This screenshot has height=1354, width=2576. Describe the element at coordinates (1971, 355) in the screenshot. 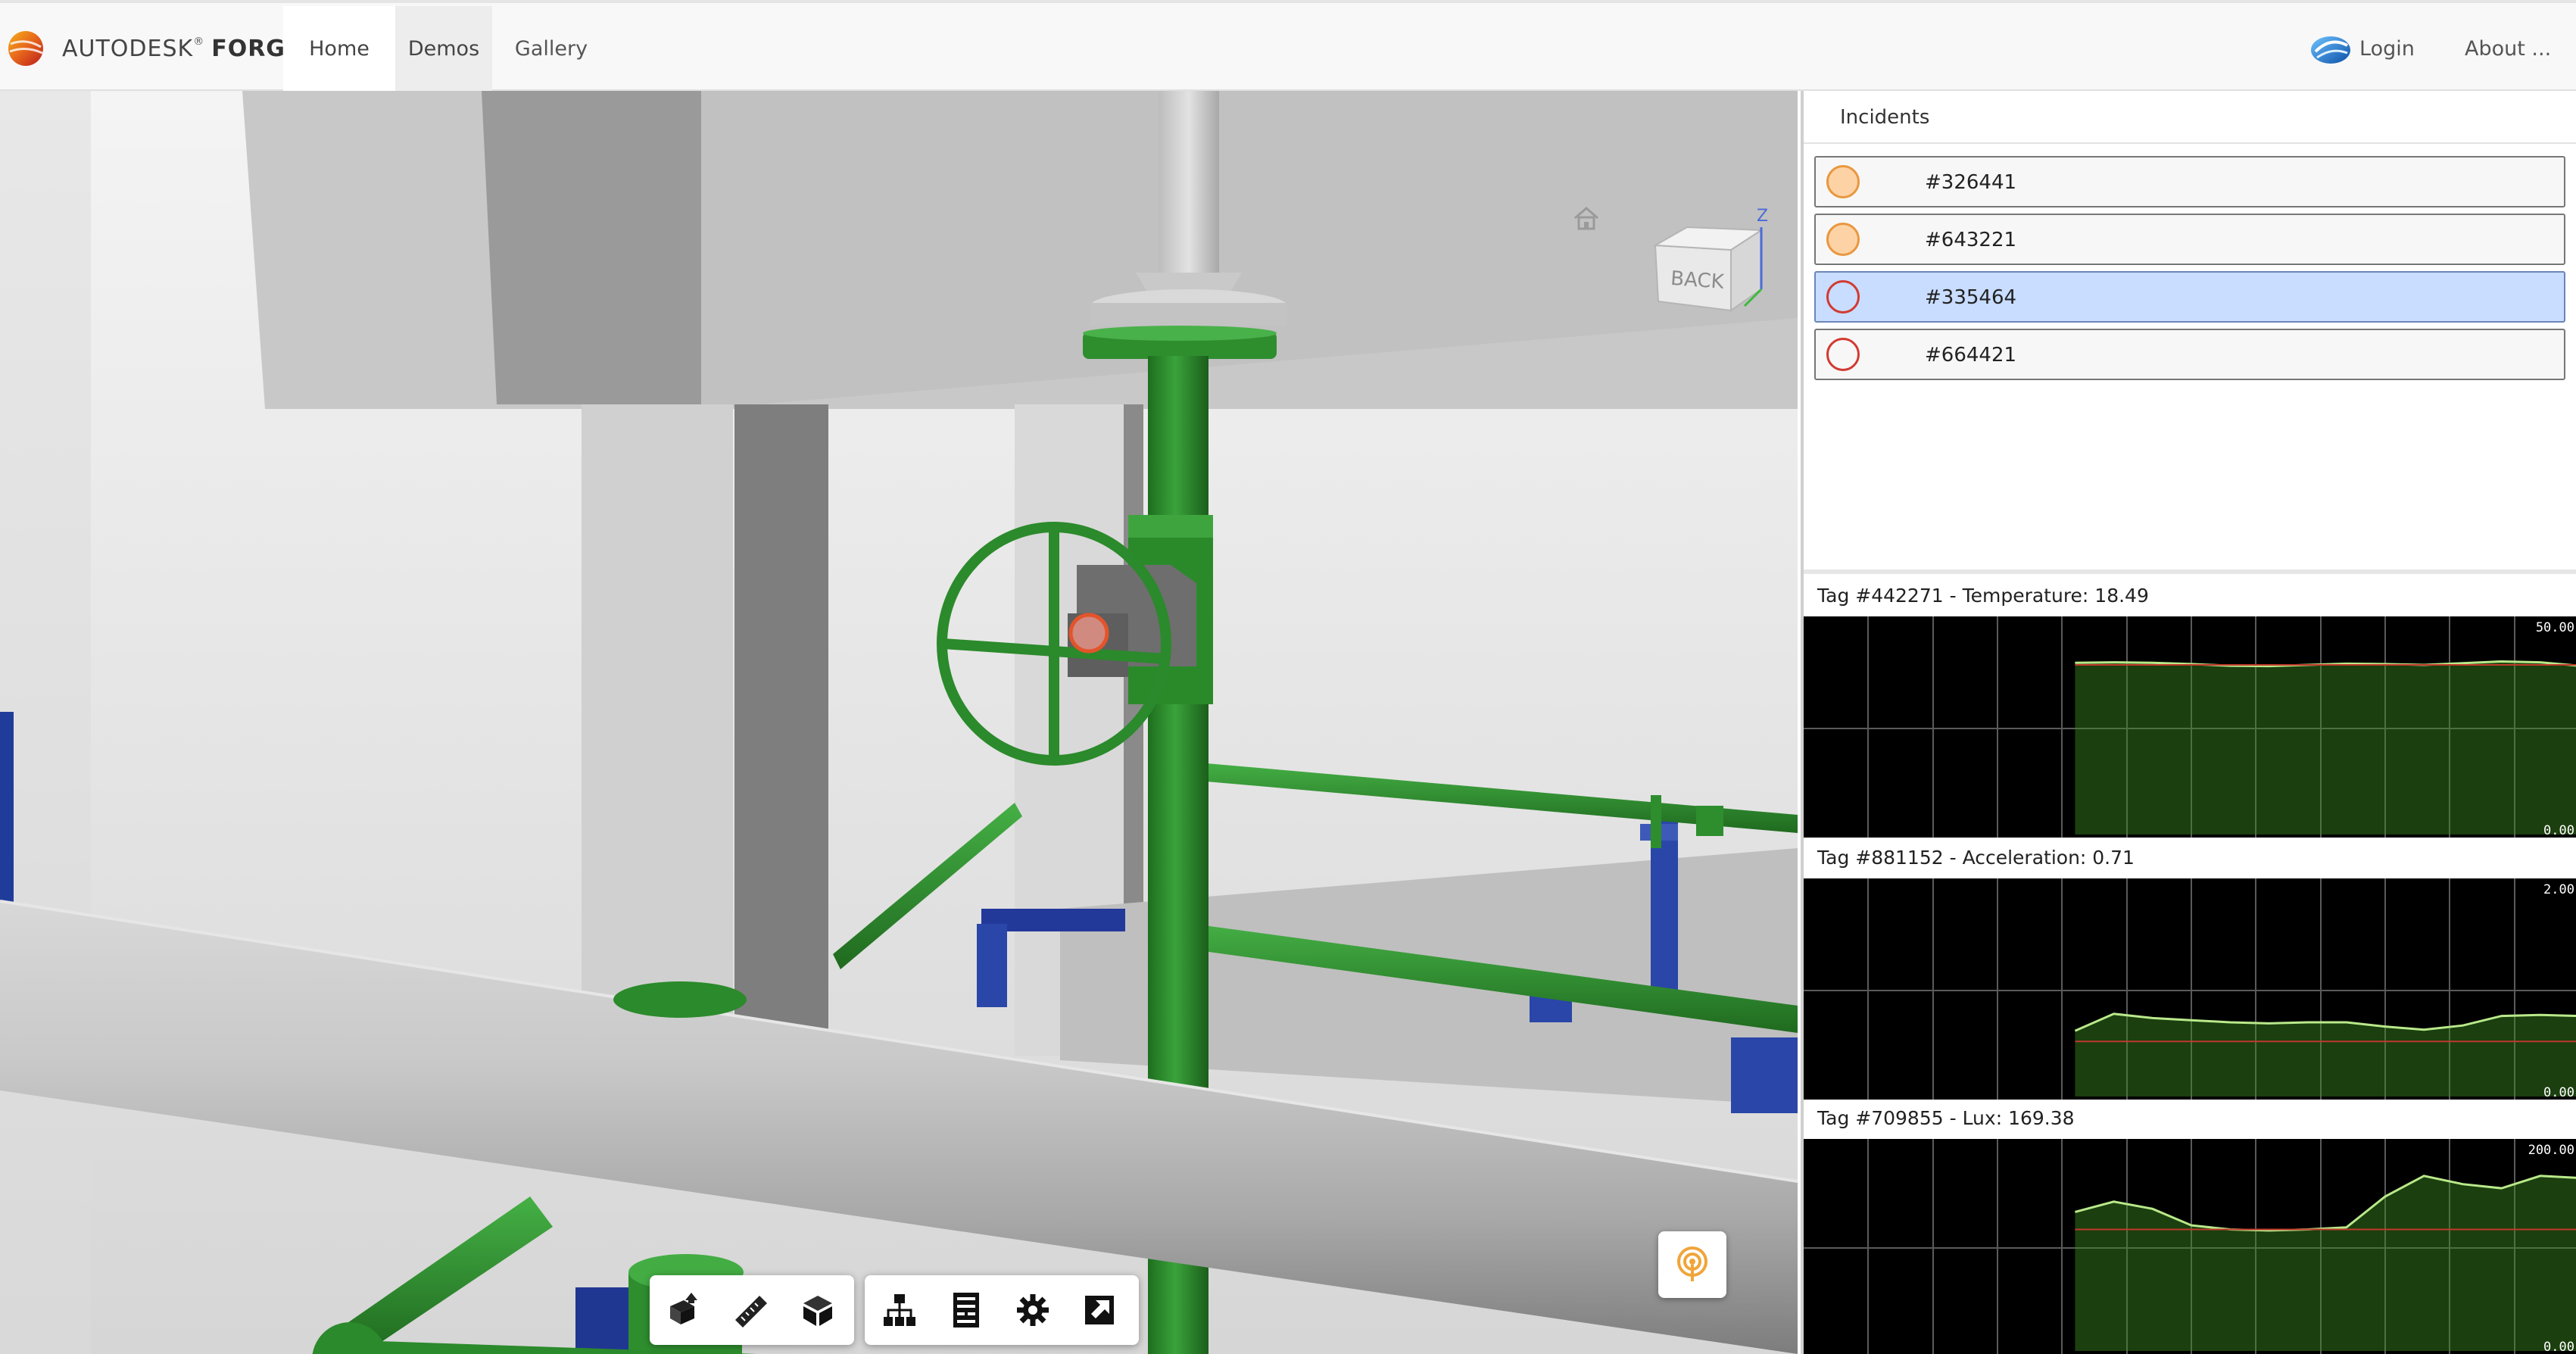

I see `incident-id: #664421` at that location.